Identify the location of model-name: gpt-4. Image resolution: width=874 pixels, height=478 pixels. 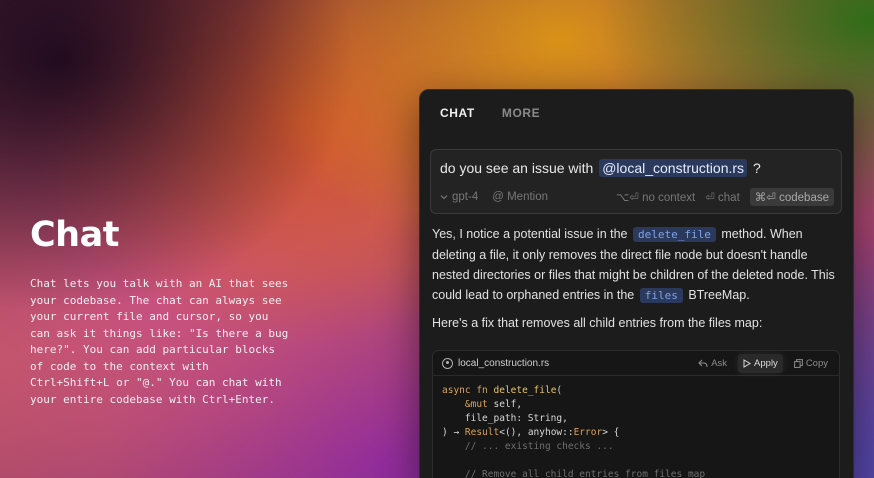
(465, 197).